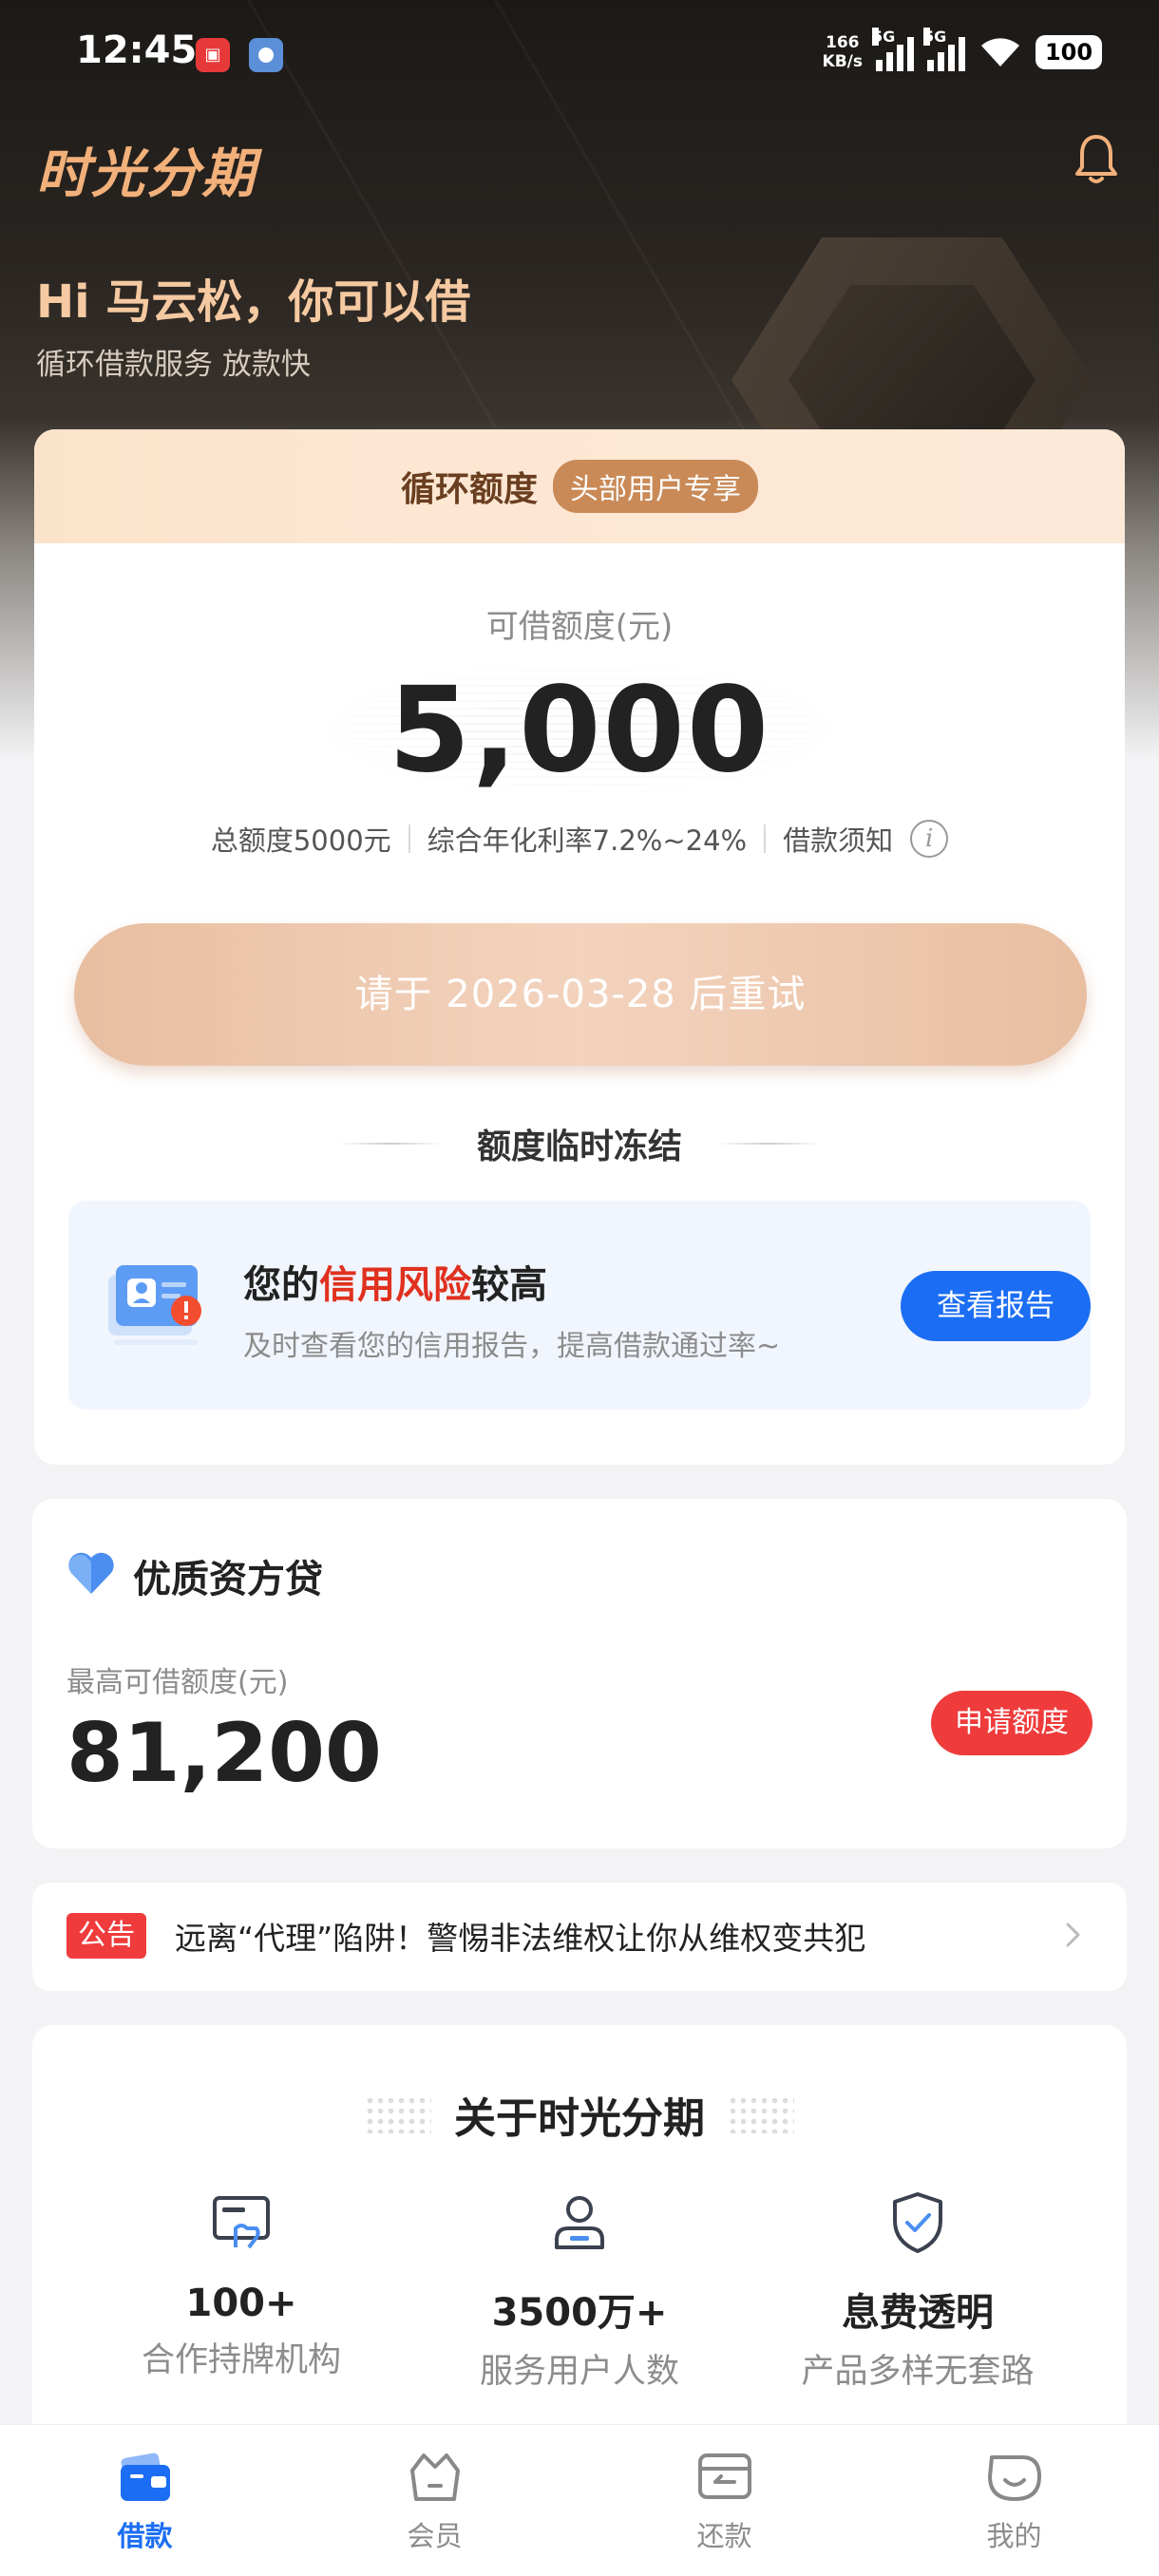 This screenshot has width=1159, height=2576. Describe the element at coordinates (944, 49) in the screenshot. I see `signal-2-icon: 5G` at that location.